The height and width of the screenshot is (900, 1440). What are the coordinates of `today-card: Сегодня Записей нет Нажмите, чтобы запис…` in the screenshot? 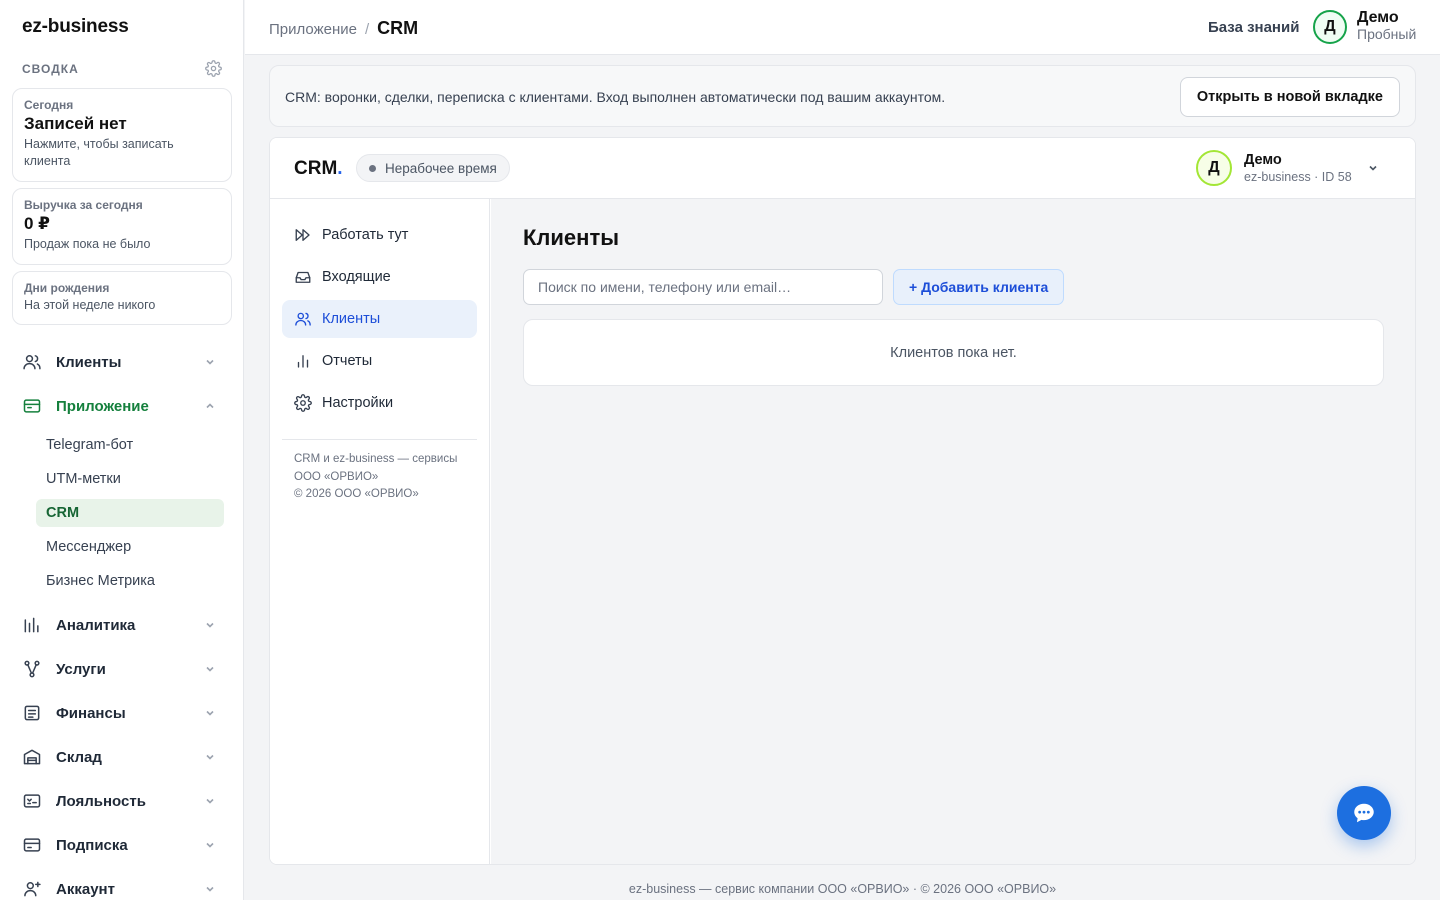 It's located at (122, 135).